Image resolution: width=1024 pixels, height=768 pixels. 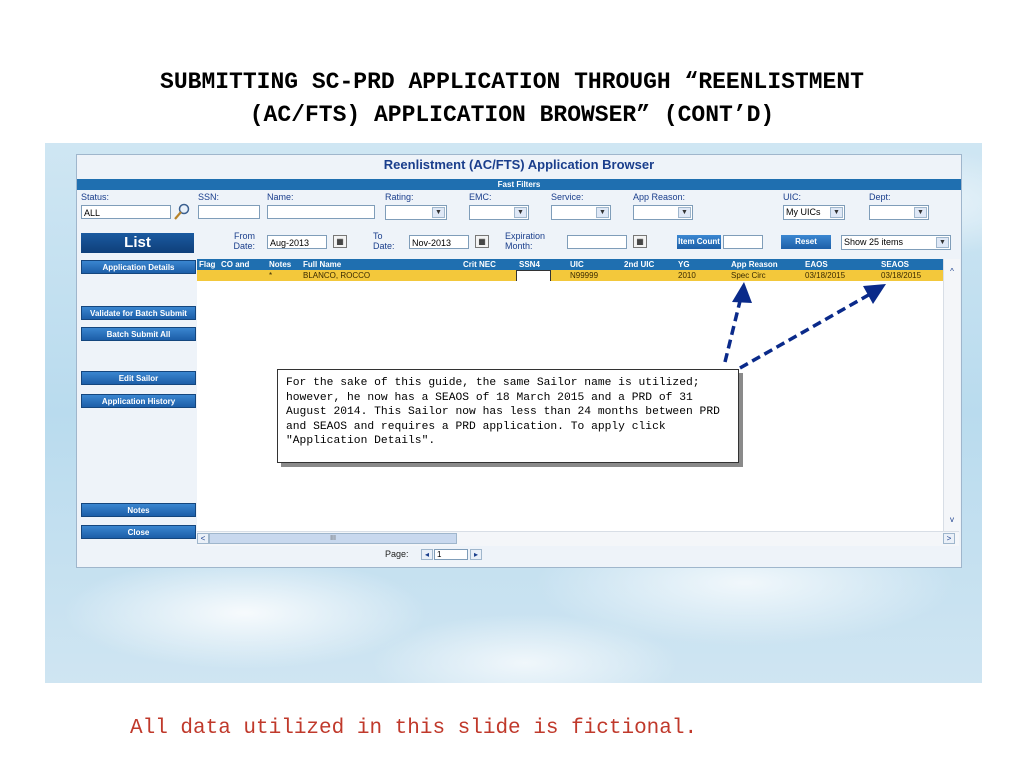 What do you see at coordinates (687, 275) in the screenshot?
I see `cell-yg: 2010` at bounding box center [687, 275].